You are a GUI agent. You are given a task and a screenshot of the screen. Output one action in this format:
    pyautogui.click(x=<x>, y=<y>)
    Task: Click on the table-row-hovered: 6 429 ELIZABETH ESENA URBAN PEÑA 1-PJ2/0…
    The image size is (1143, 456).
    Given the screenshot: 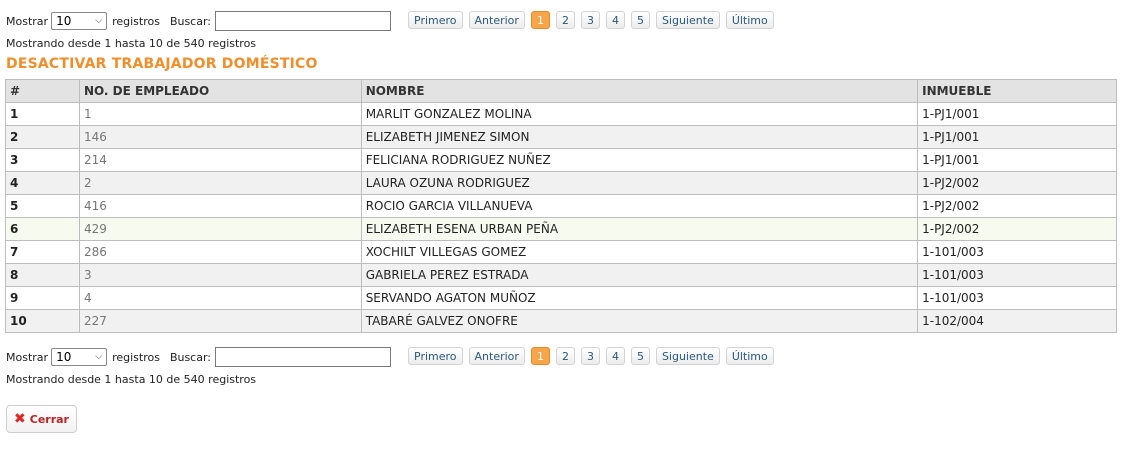 What is the action you would take?
    pyautogui.click(x=561, y=229)
    